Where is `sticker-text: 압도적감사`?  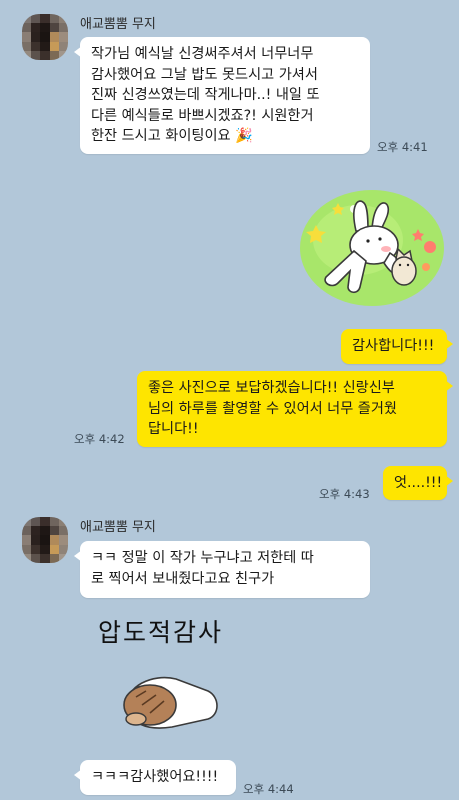
sticker-text: 압도적감사 is located at coordinates (161, 632).